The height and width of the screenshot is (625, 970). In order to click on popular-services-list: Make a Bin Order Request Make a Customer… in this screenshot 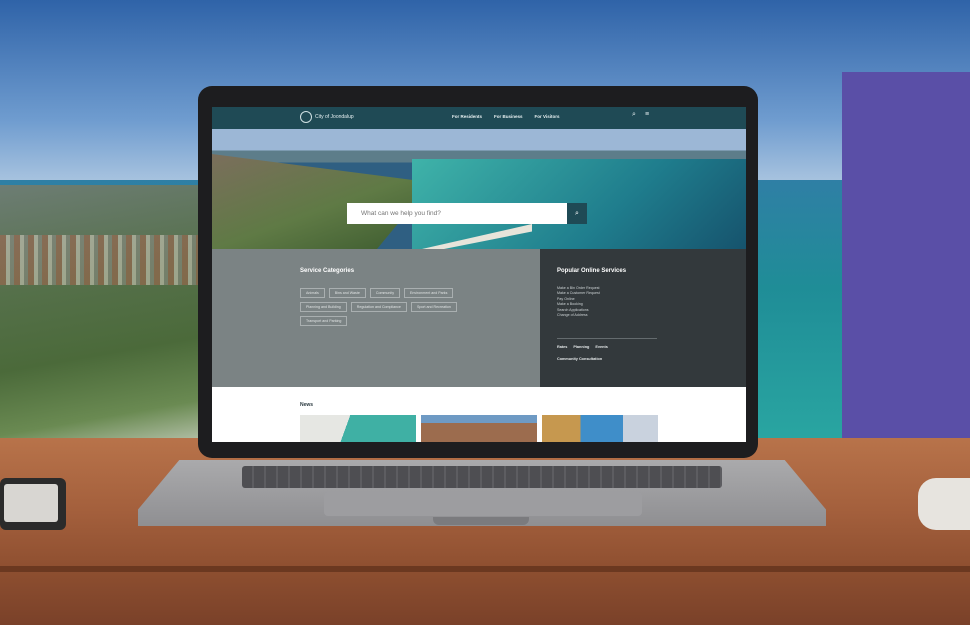, I will do `click(637, 302)`.